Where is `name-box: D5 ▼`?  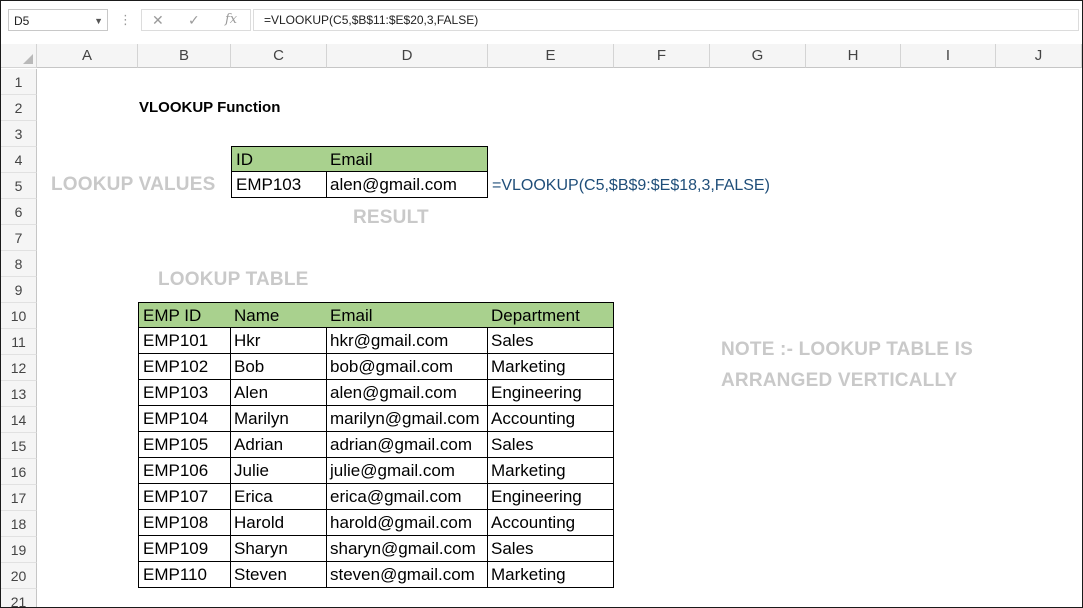
name-box: D5 ▼ is located at coordinates (58, 20).